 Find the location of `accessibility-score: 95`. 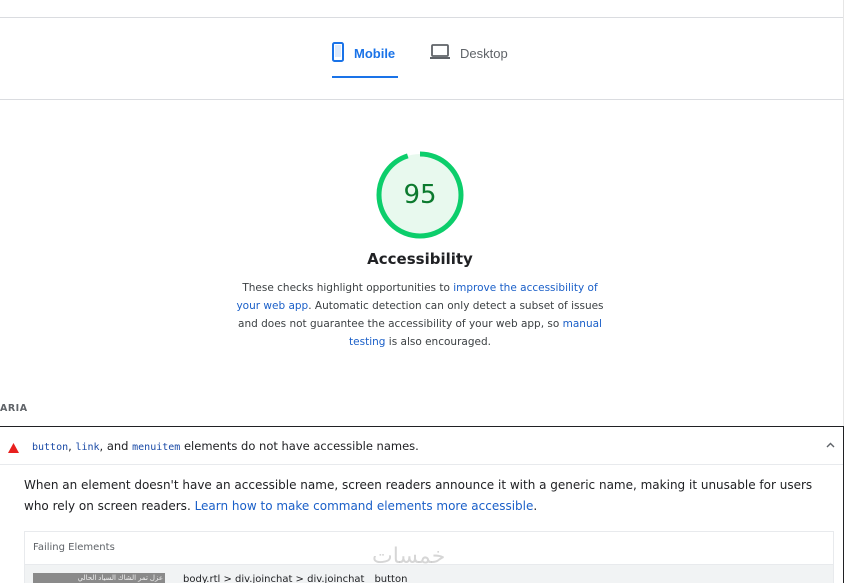

accessibility-score: 95 is located at coordinates (420, 195).